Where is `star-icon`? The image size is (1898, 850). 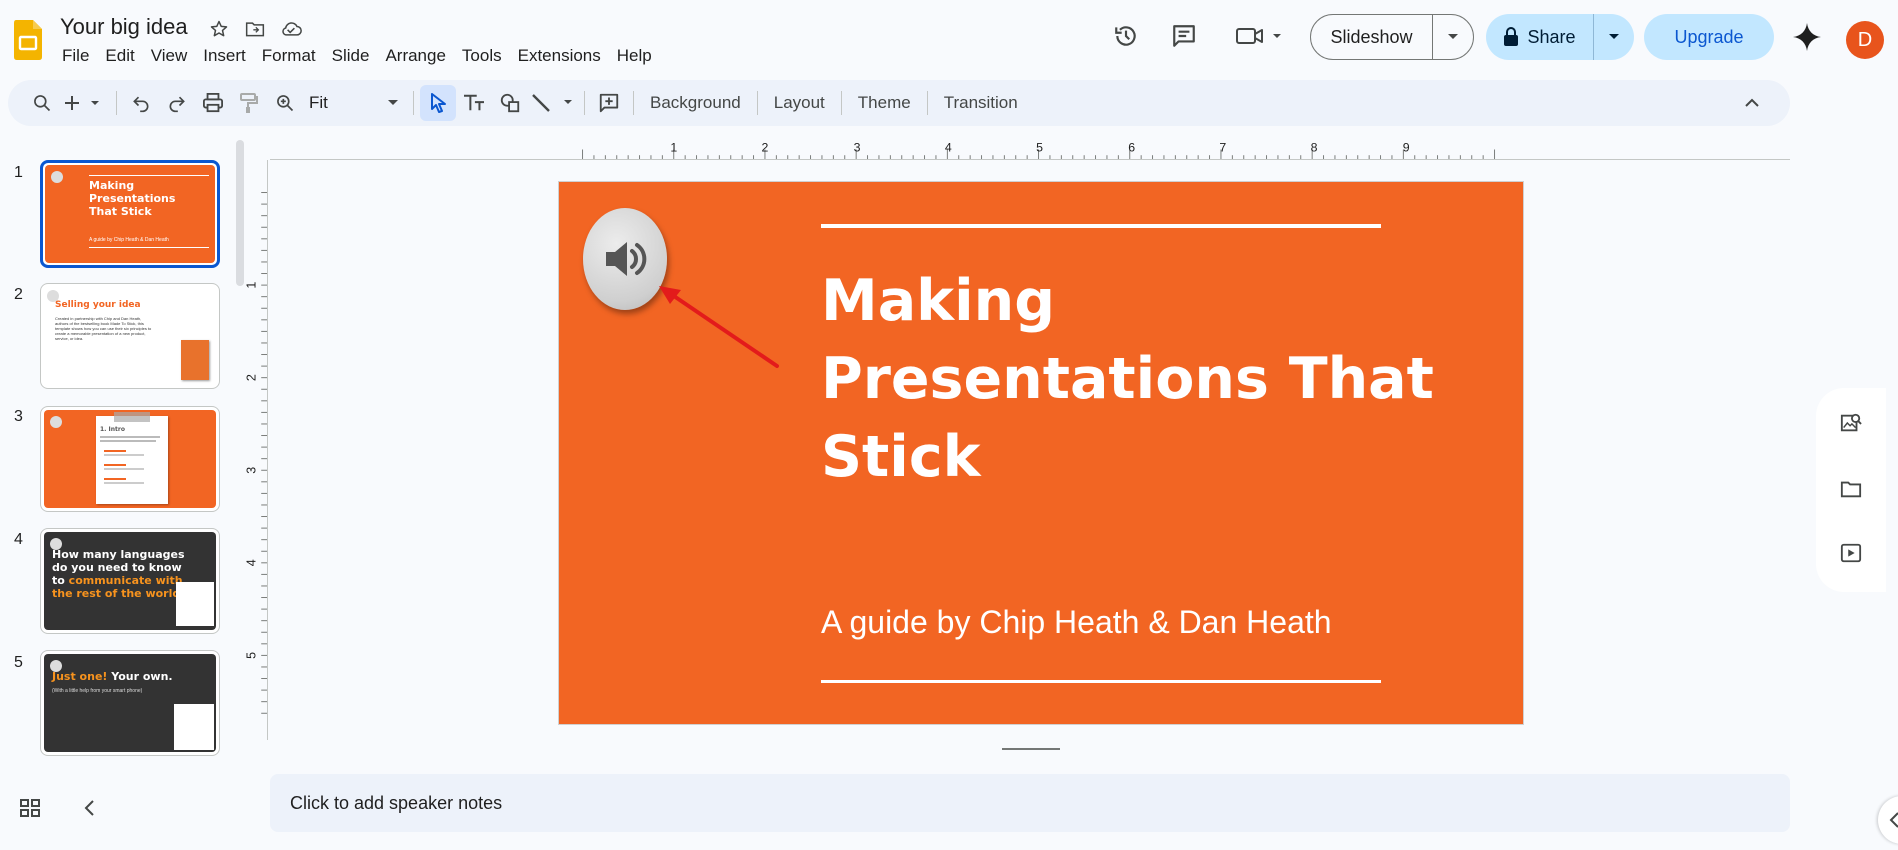 star-icon is located at coordinates (219, 29).